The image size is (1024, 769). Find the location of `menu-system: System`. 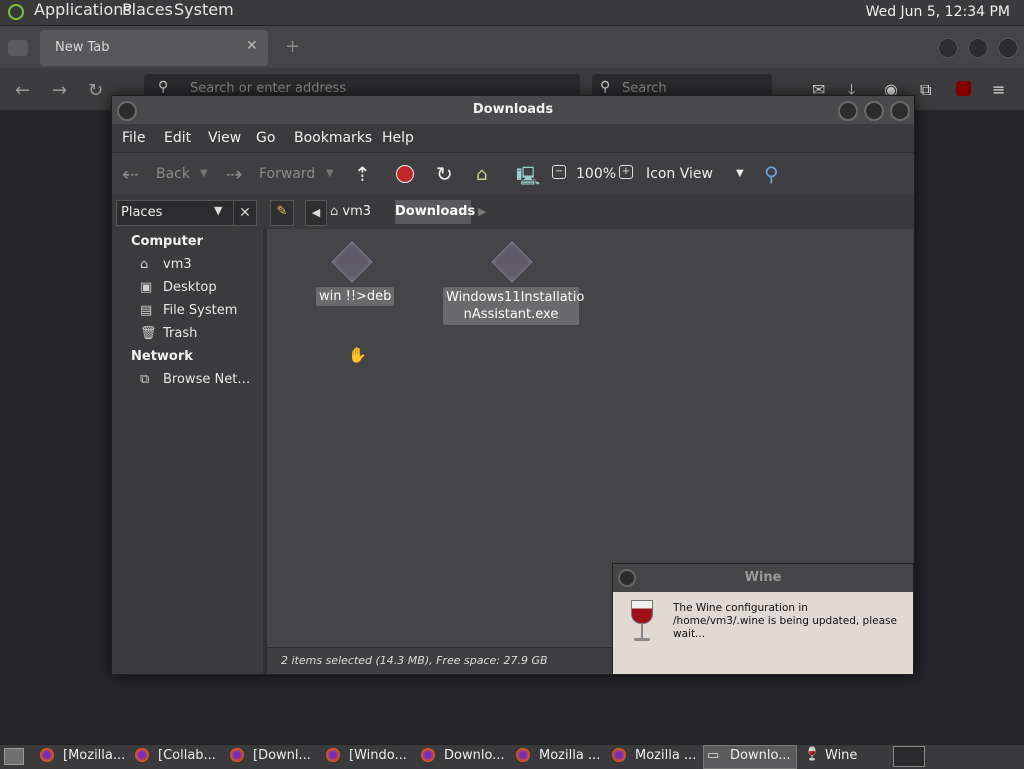

menu-system: System is located at coordinates (204, 9).